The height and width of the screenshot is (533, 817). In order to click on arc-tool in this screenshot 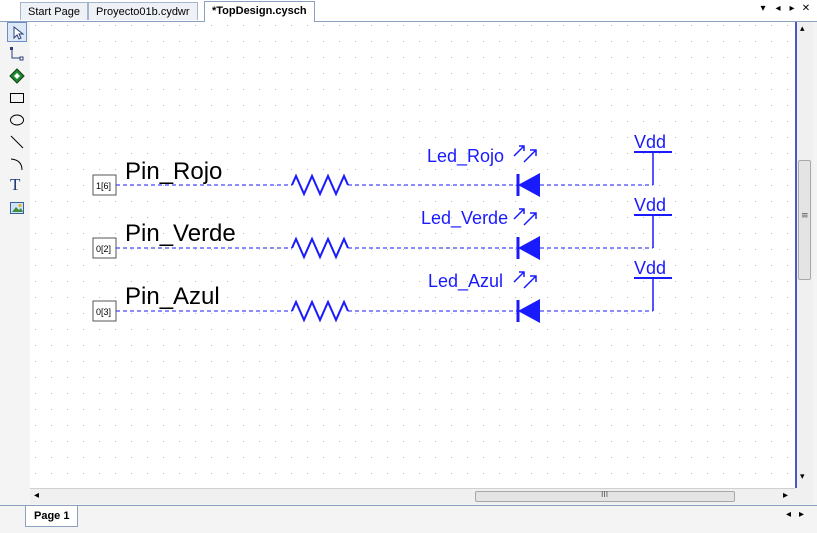, I will do `click(17, 164)`.